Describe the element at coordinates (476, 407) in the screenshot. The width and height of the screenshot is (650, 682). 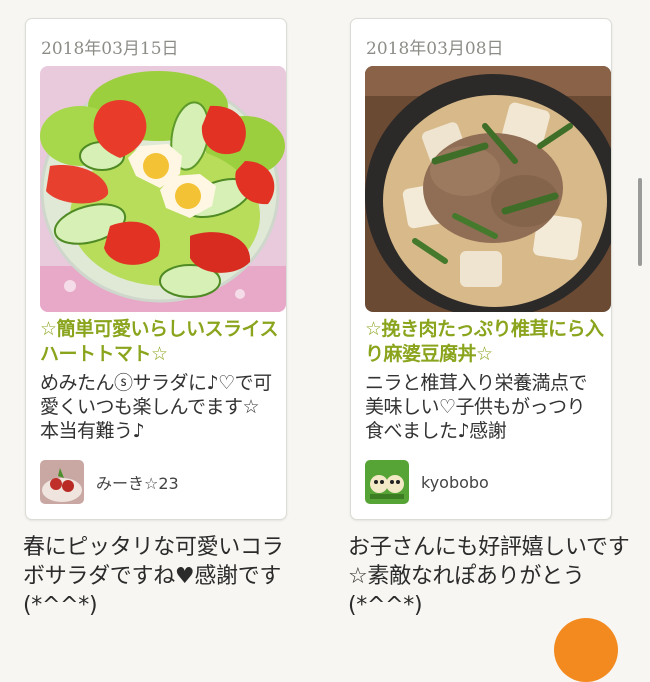
I see `report-description: ニラと椎茸入り栄養満点で美味しい♡子供もがっつり食べました♪感謝` at that location.